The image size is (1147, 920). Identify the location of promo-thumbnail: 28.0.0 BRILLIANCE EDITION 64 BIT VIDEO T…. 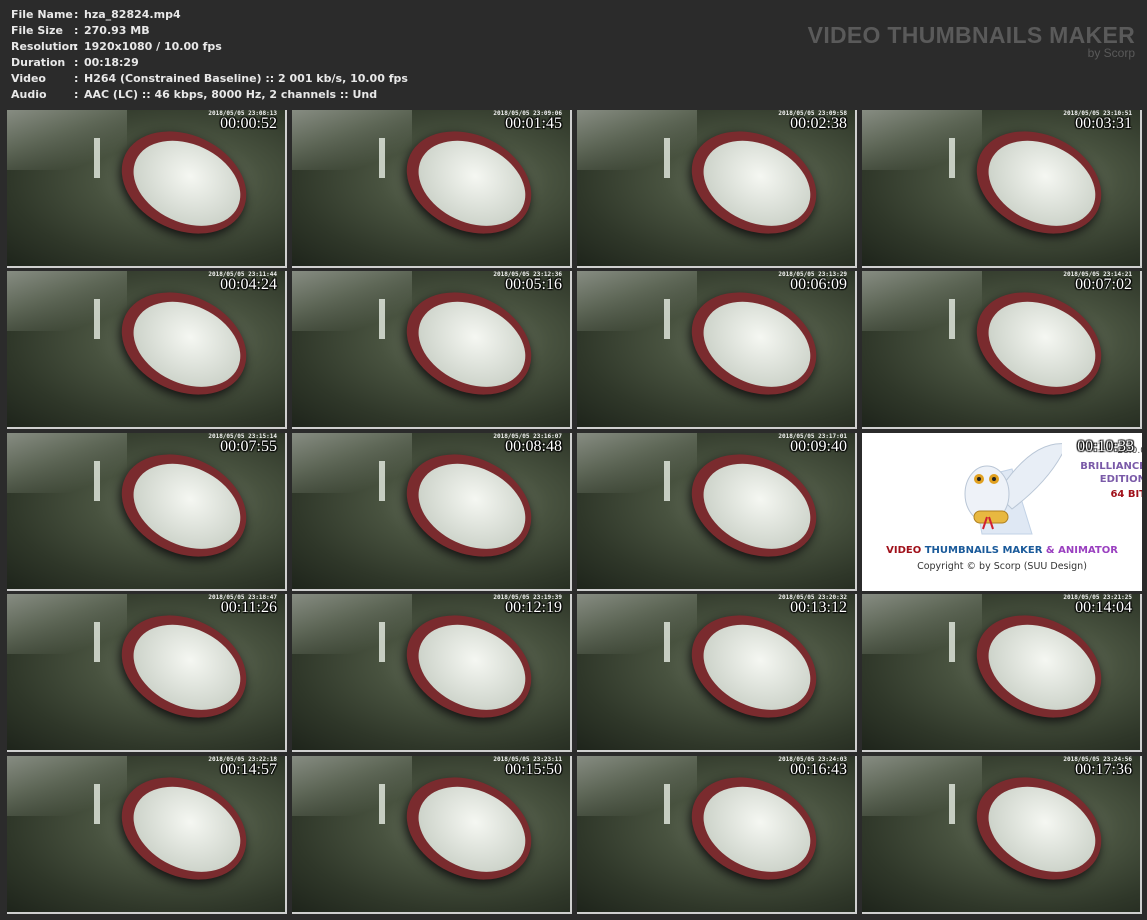
(1002, 512).